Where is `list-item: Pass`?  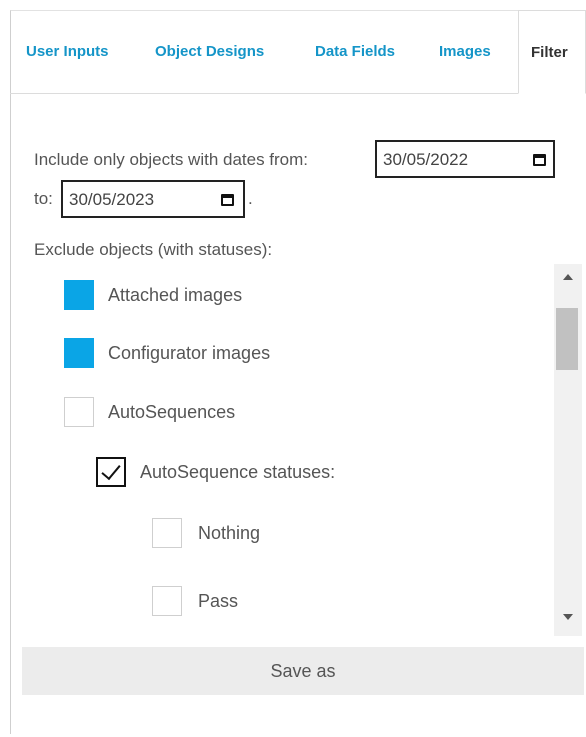 list-item: Pass is located at coordinates (302, 601).